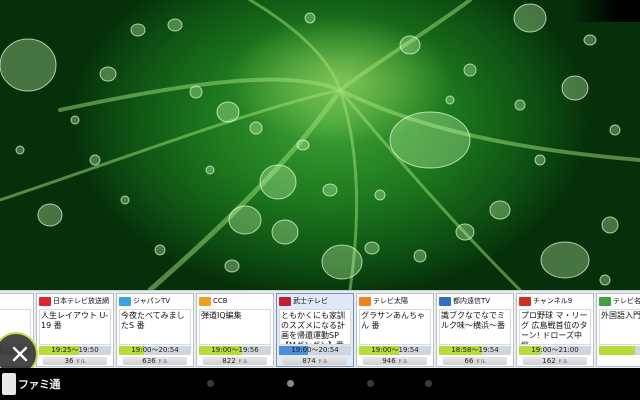 This screenshot has height=400, width=640. Describe the element at coordinates (235, 327) in the screenshot. I see `program-title: 弾道IQ編集` at that location.